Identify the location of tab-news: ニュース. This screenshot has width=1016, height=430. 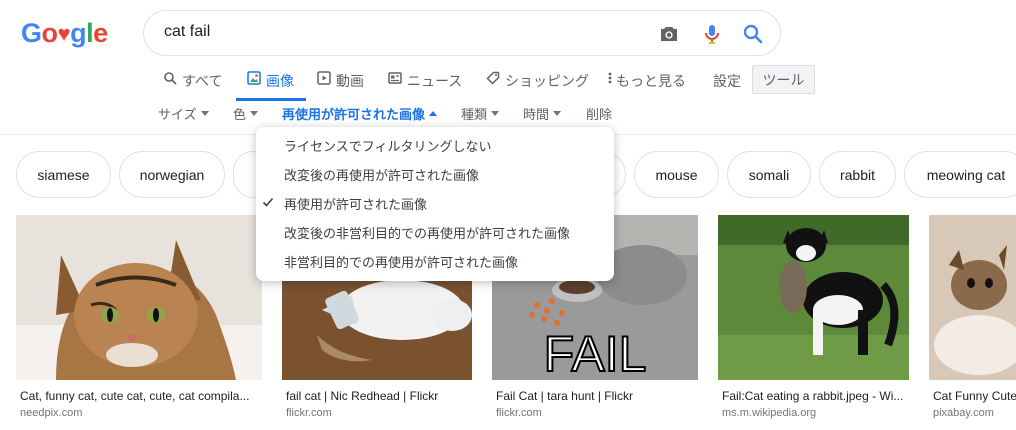
(425, 82).